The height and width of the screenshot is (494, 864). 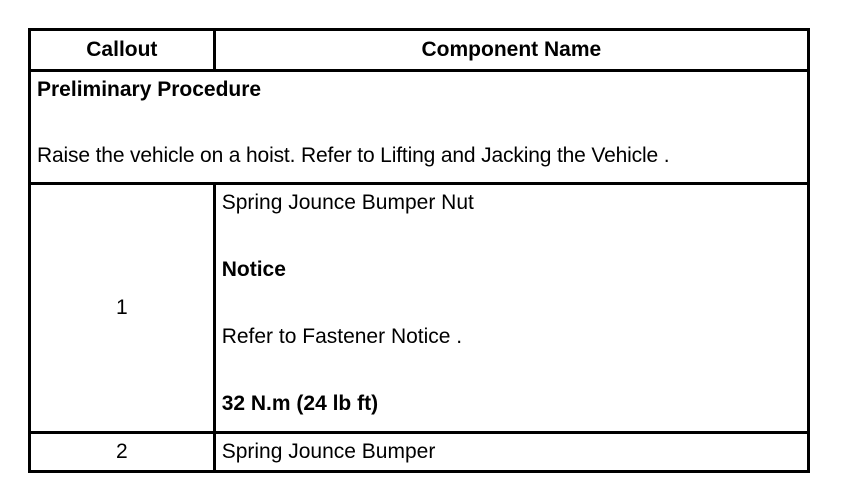 I want to click on notice-label: Notice, so click(x=253, y=269).